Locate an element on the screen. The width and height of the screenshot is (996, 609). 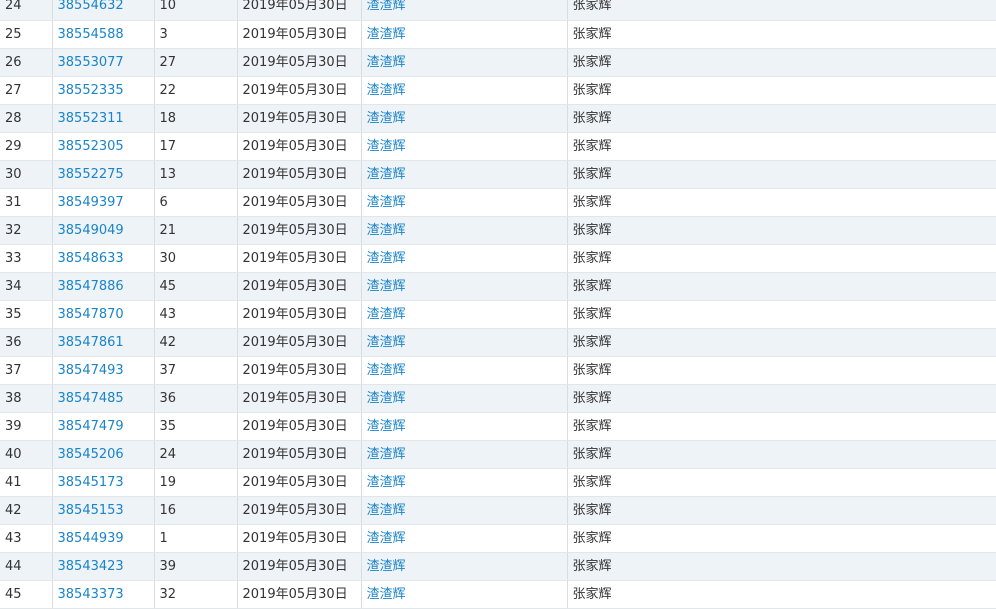
record-id-cell: 38554588 is located at coordinates (103, 34).